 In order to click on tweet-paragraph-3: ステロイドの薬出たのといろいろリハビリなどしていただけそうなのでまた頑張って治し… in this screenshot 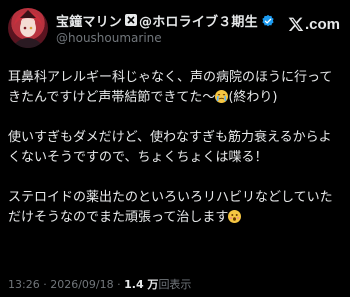, I will do `click(176, 208)`.